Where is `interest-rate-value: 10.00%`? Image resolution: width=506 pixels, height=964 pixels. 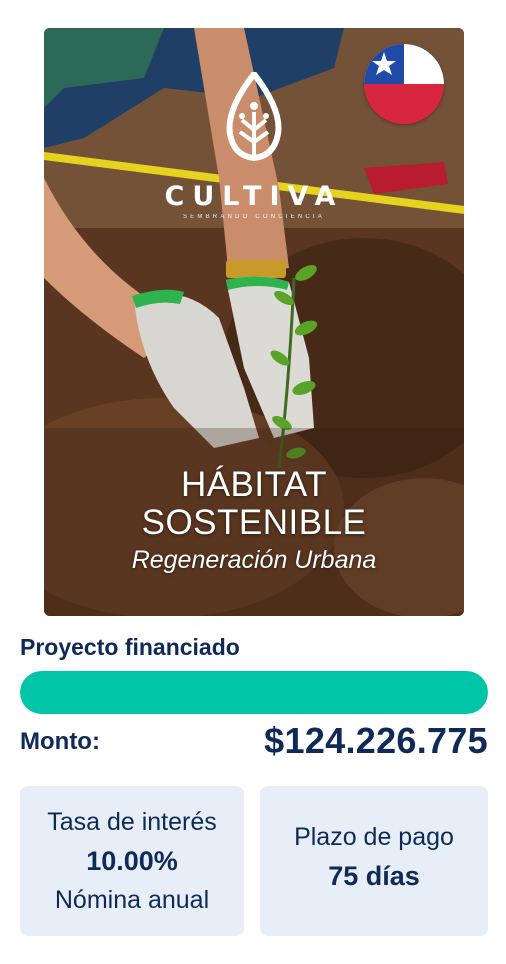 interest-rate-value: 10.00% is located at coordinates (132, 861).